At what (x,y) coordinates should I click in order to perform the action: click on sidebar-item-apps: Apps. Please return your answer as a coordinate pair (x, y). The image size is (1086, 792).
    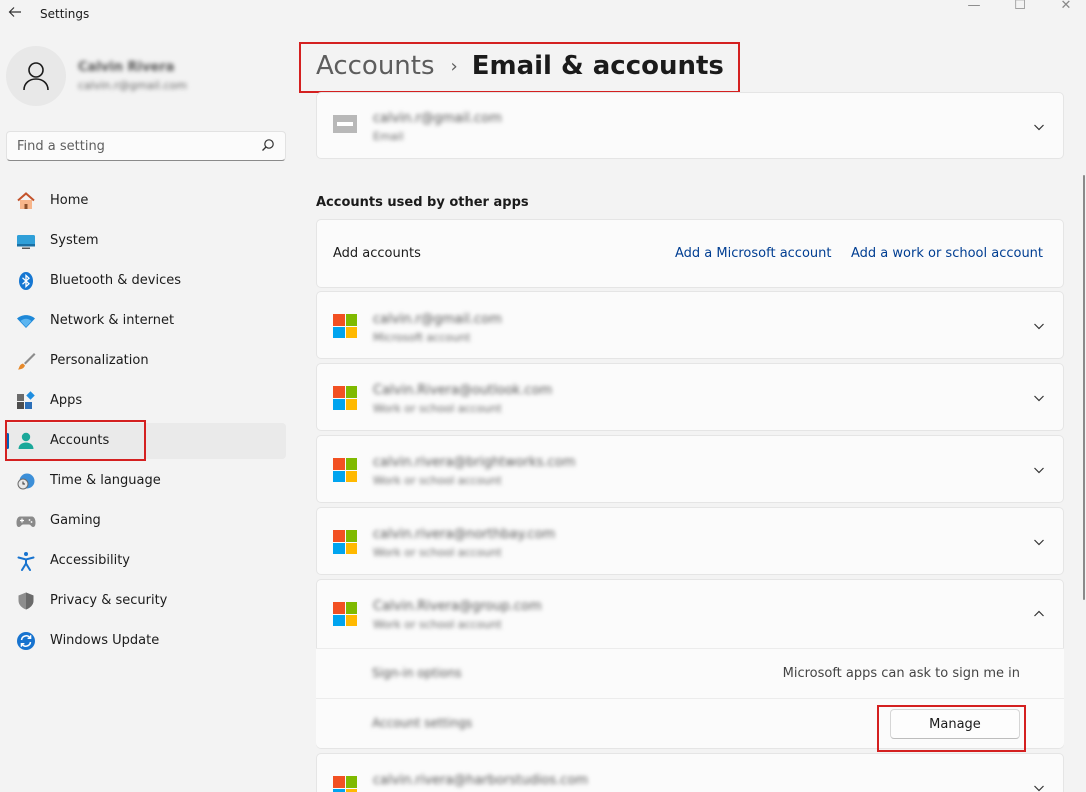
    Looking at the image, I should click on (146, 401).